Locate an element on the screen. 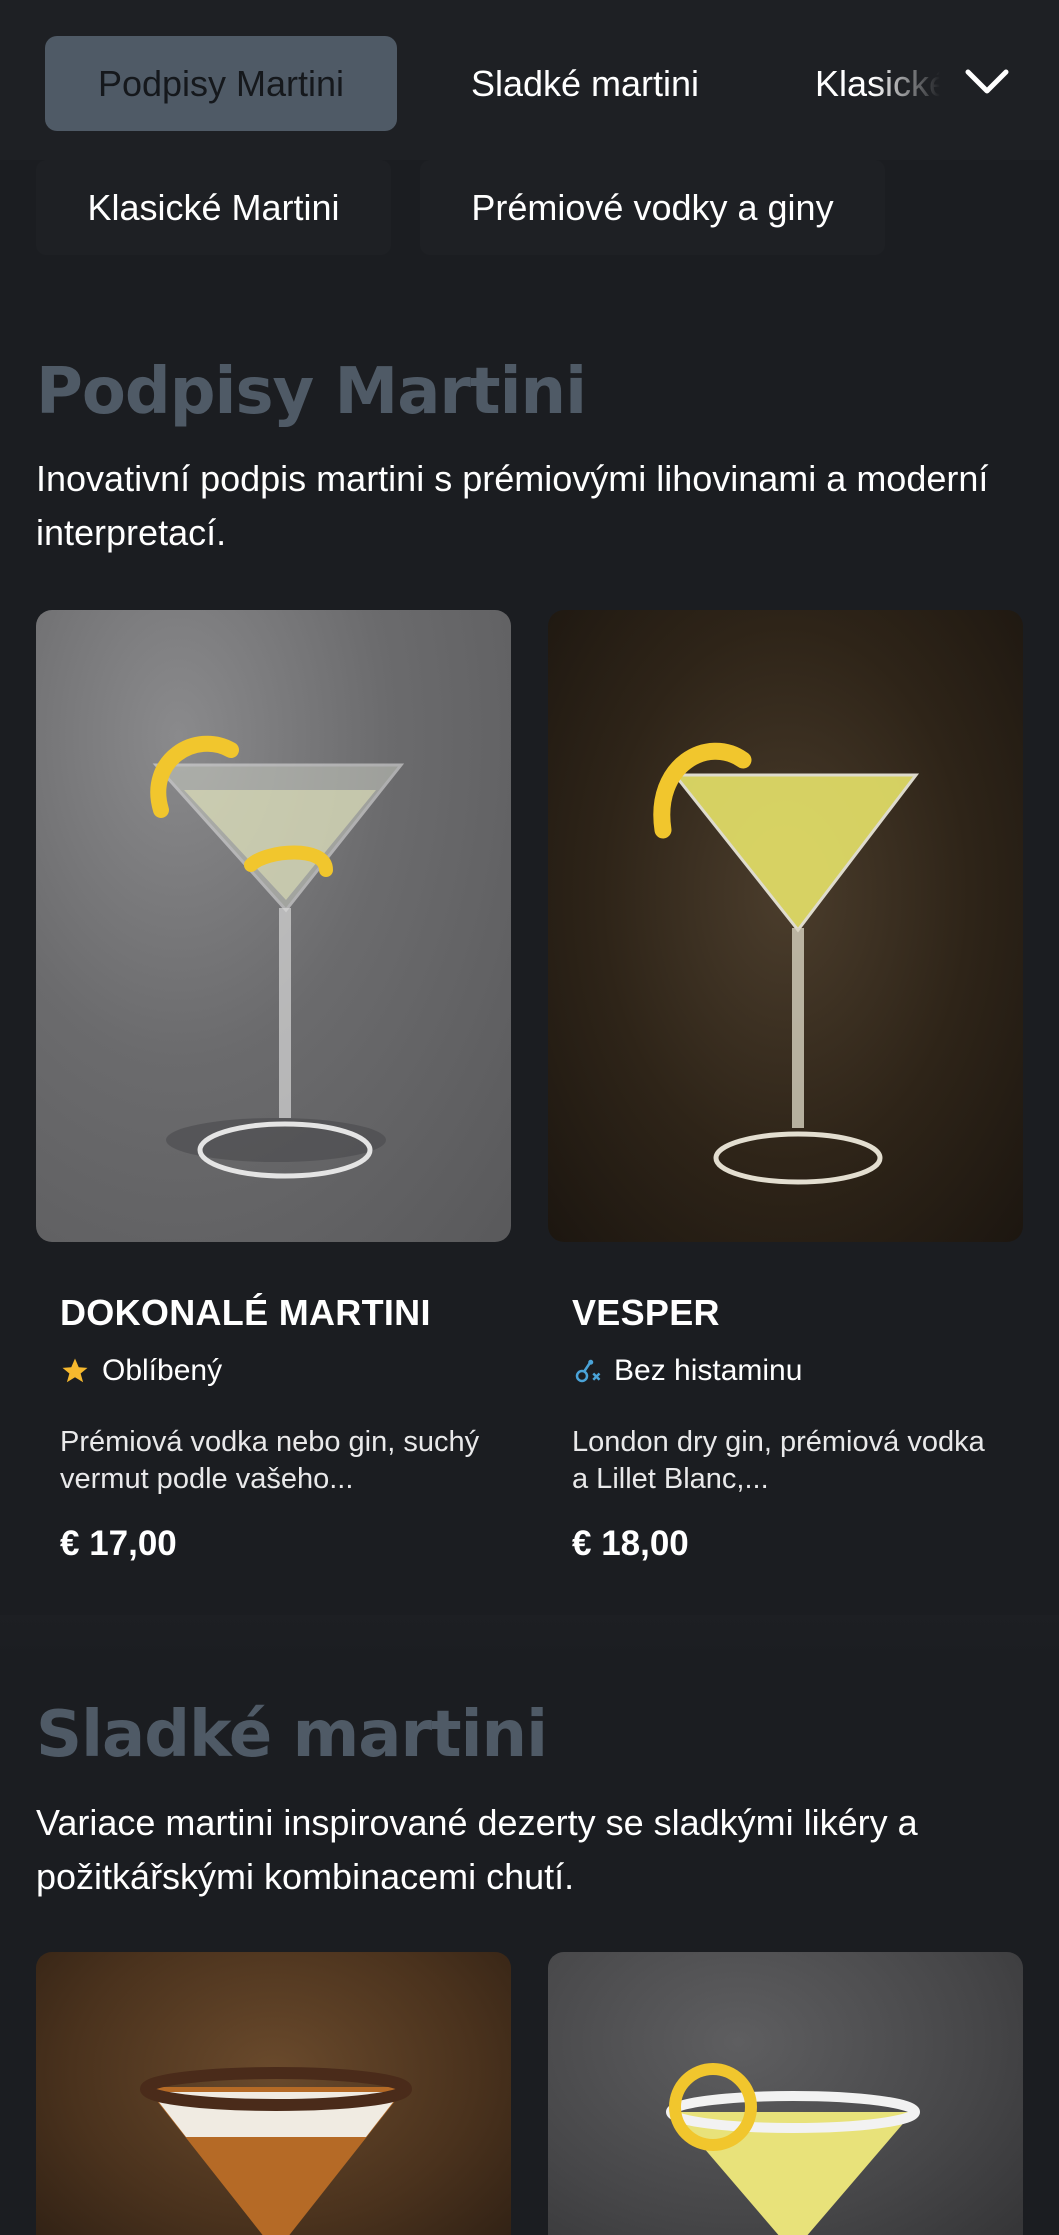  star-icon is located at coordinates (75, 1370).